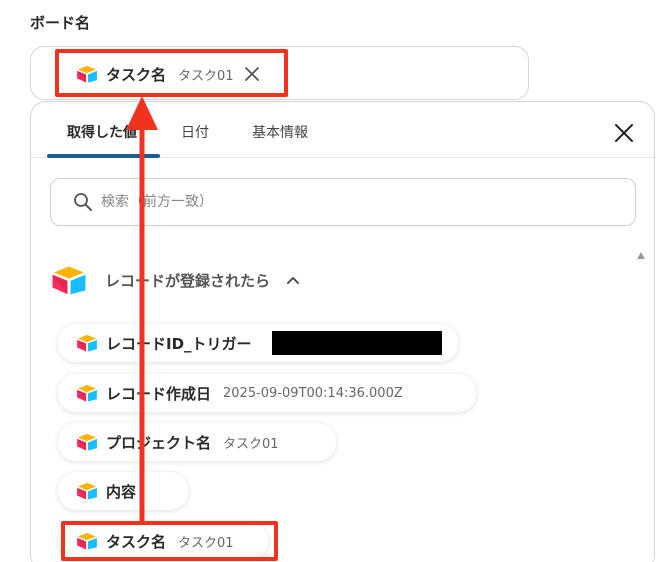 The width and height of the screenshot is (670, 562). I want to click on item-name: 内容, so click(121, 491).